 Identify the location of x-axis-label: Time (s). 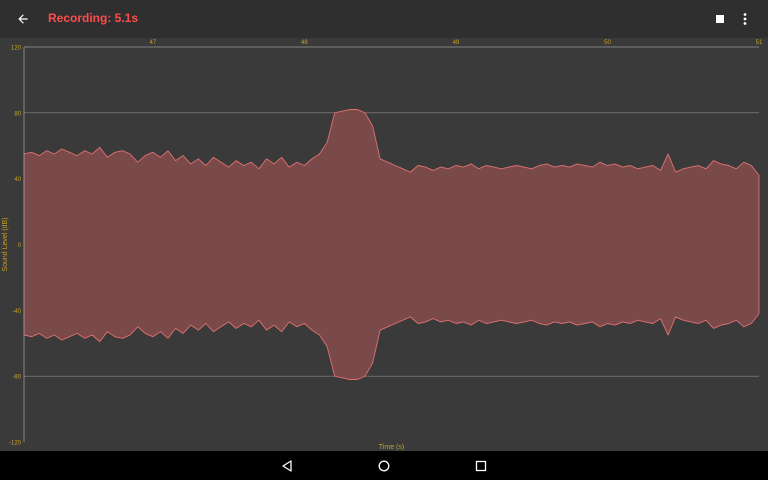
(391, 447).